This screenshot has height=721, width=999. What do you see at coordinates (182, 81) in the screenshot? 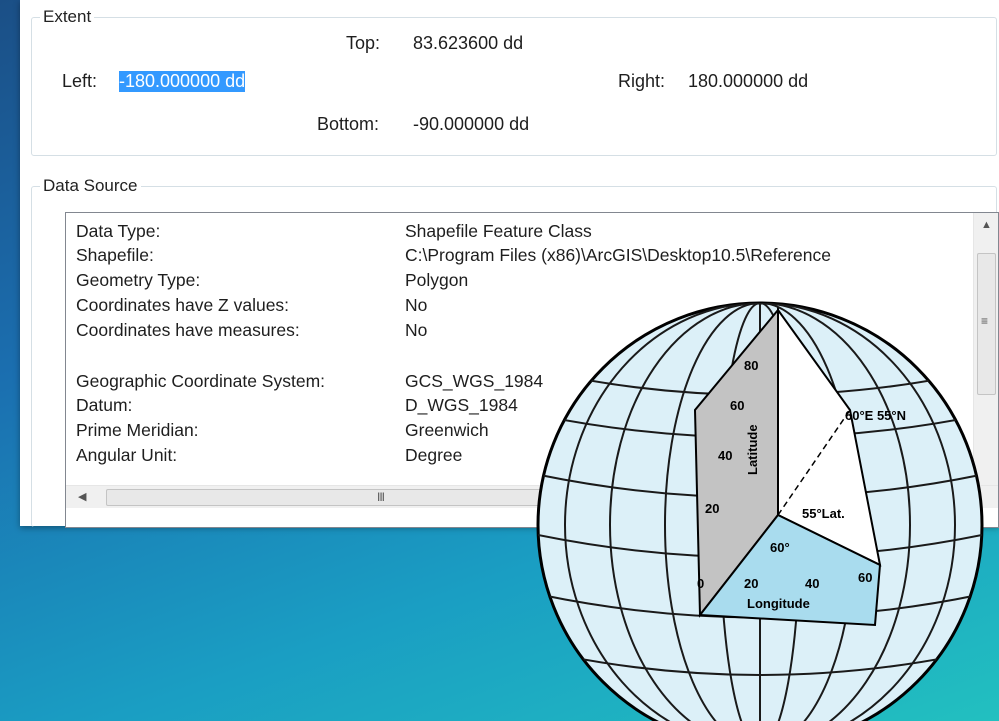
I see `extent-left-value: -180.000000 dd` at bounding box center [182, 81].